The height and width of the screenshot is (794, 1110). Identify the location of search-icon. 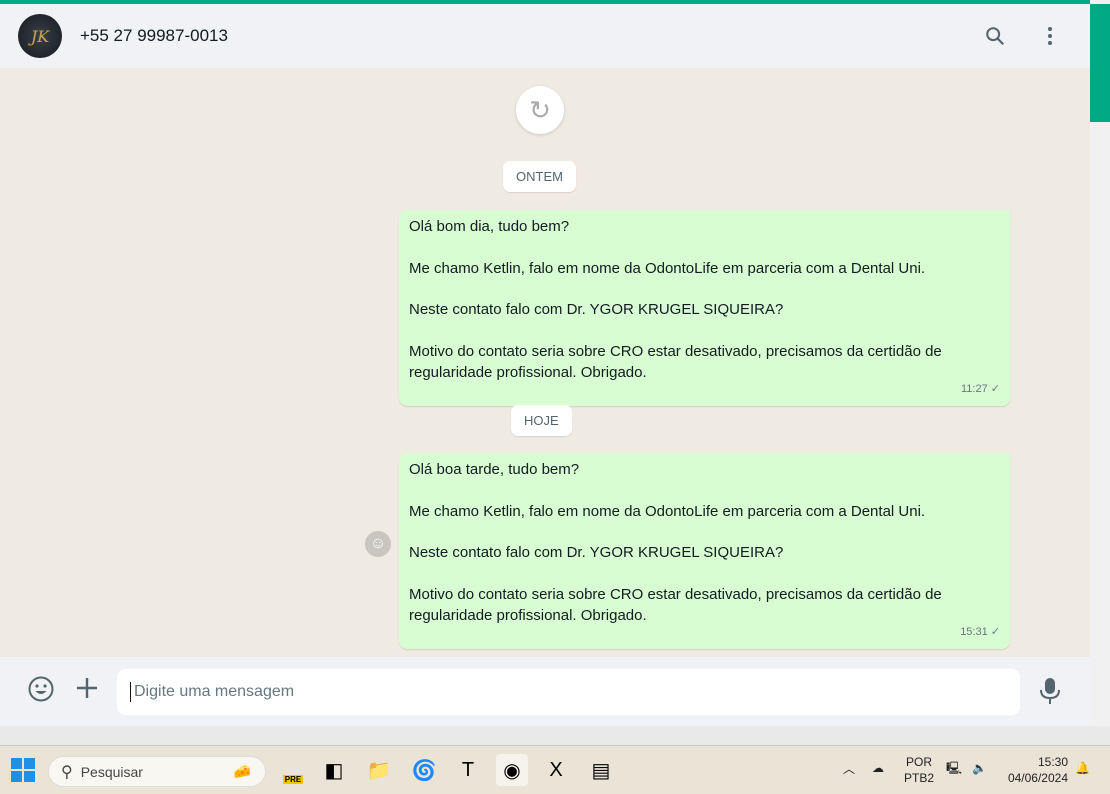
(995, 36).